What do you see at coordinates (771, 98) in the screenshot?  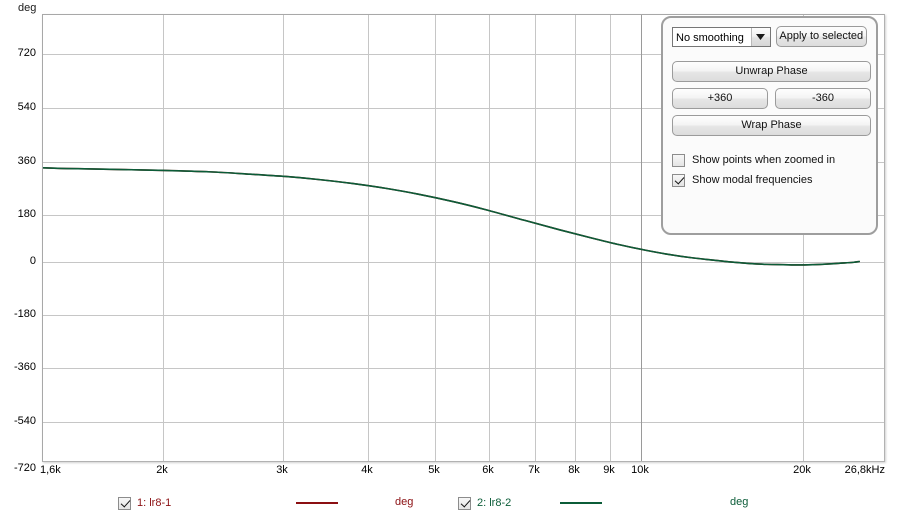 I see `phase-shift-row: +360 -360` at bounding box center [771, 98].